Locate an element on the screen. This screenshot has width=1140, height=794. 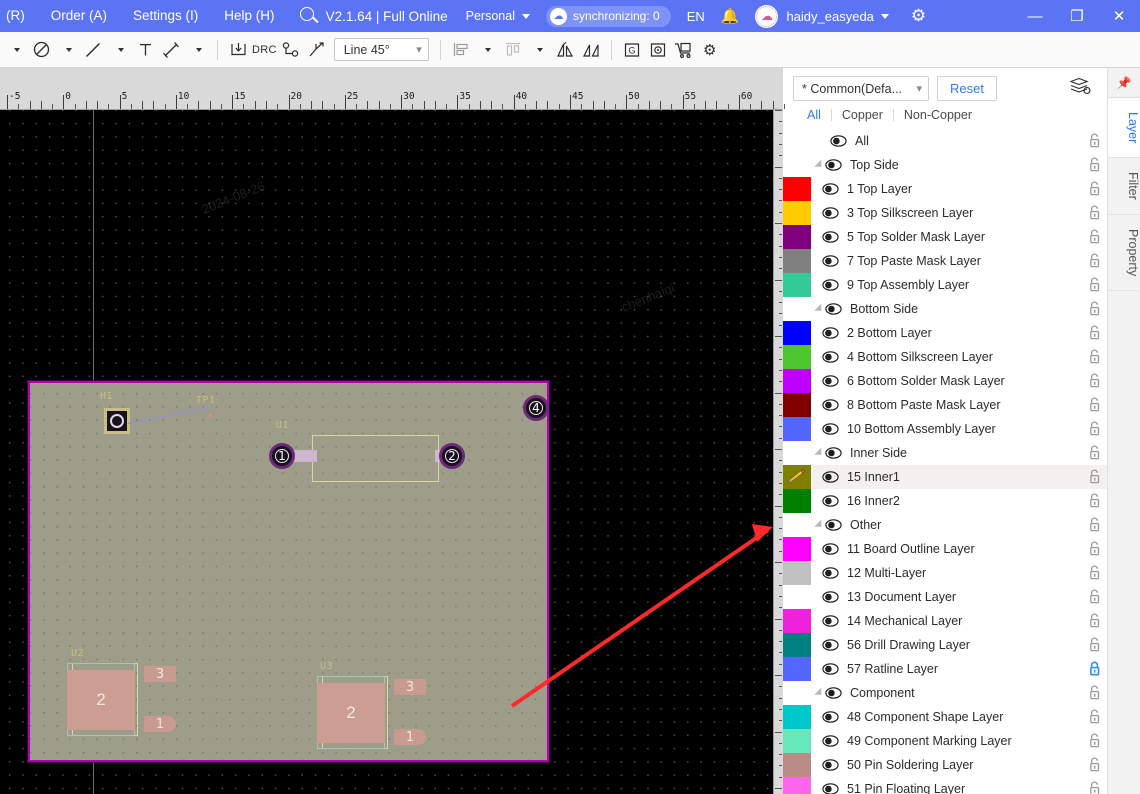
menu-item-order: Order (A) is located at coordinates (79, 16).